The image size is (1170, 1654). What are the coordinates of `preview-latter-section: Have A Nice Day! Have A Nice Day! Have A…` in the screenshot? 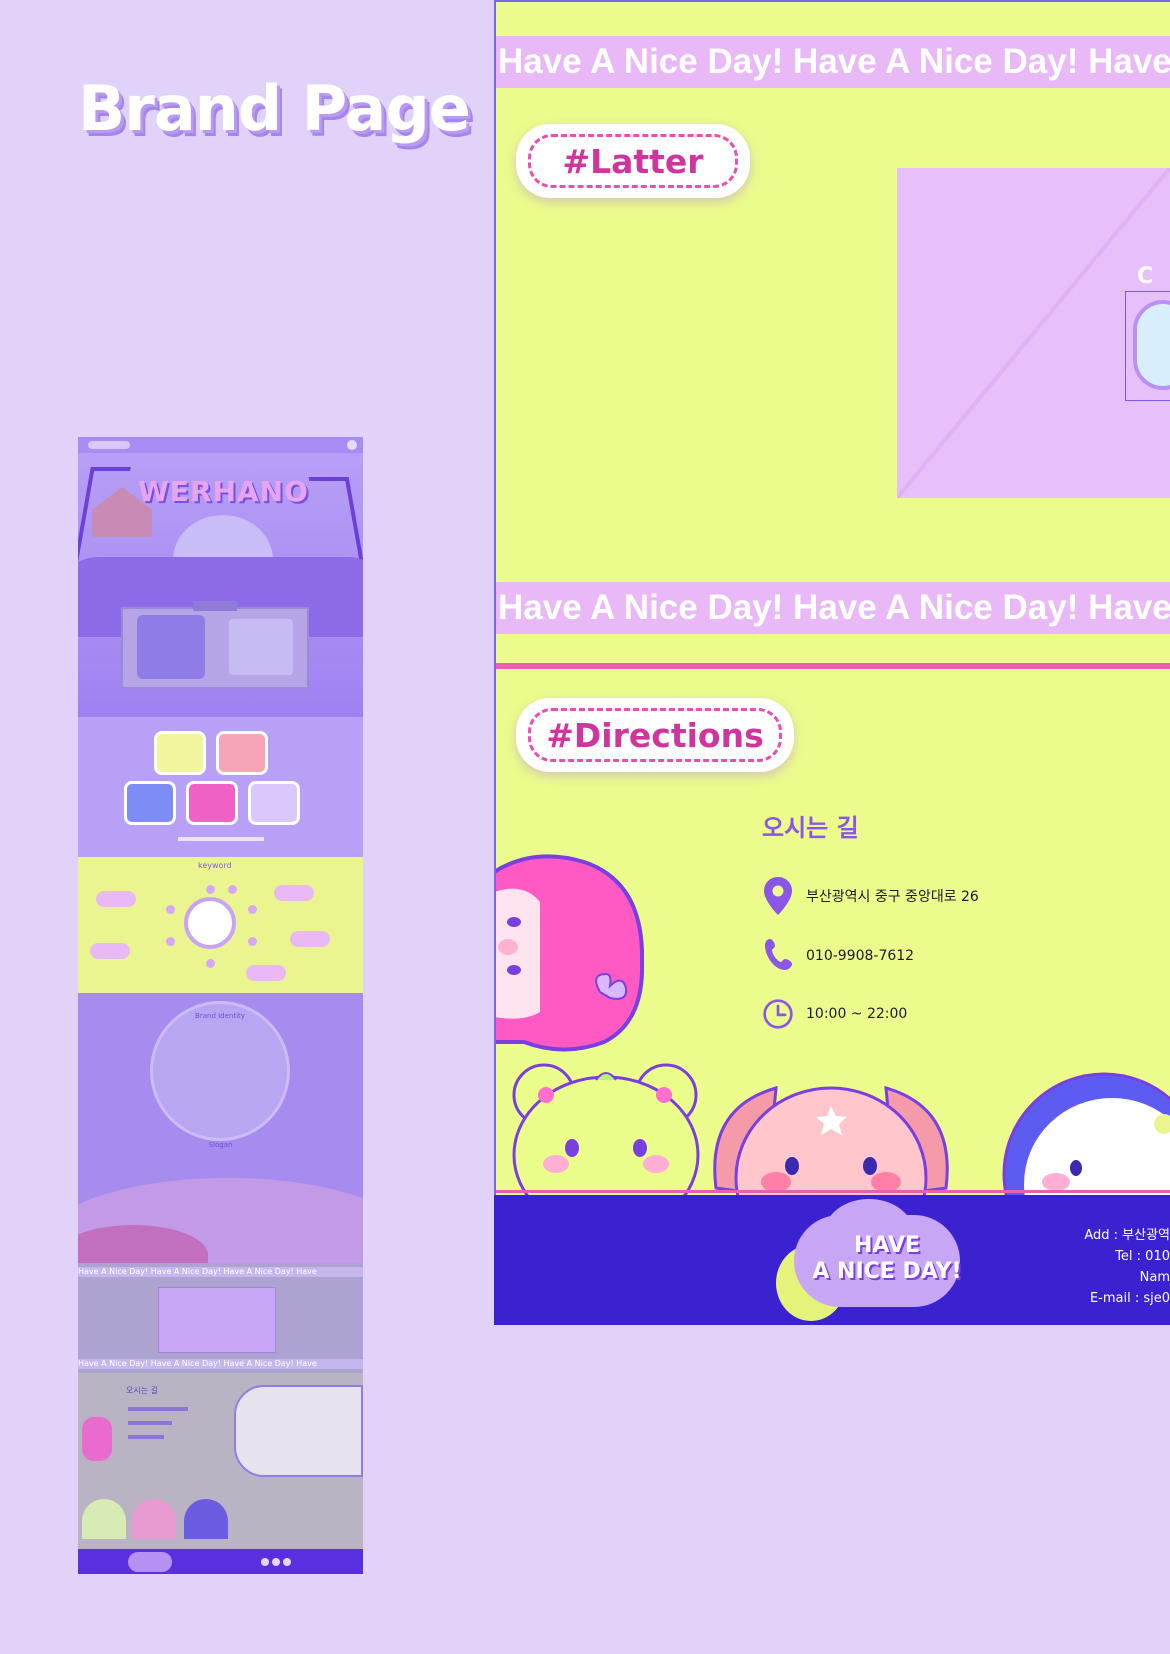 It's located at (220, 1318).